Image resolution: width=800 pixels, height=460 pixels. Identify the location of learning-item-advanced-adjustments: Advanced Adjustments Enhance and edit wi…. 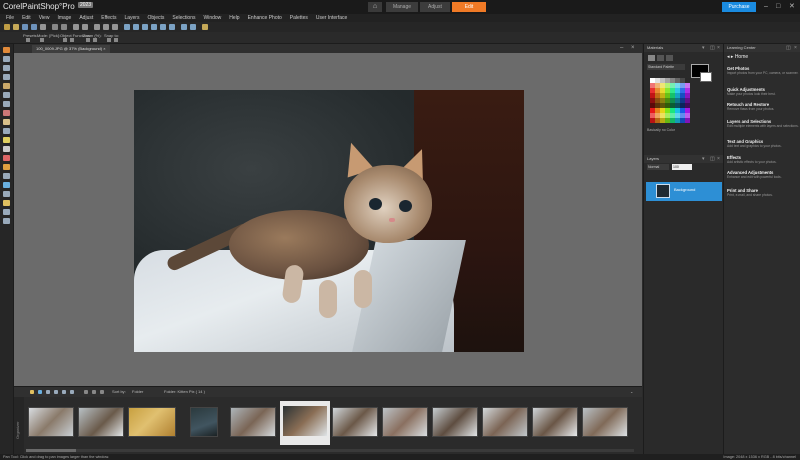
(763, 174).